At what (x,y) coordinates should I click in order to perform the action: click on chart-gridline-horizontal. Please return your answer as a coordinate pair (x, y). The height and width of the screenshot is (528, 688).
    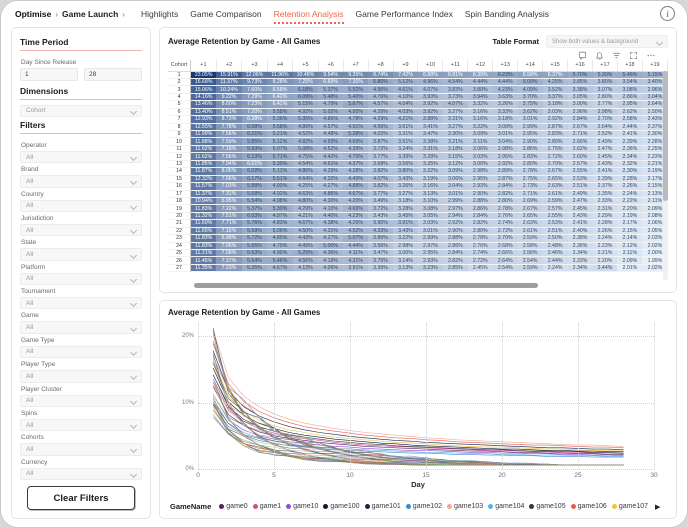
    Looking at the image, I should click on (426, 469).